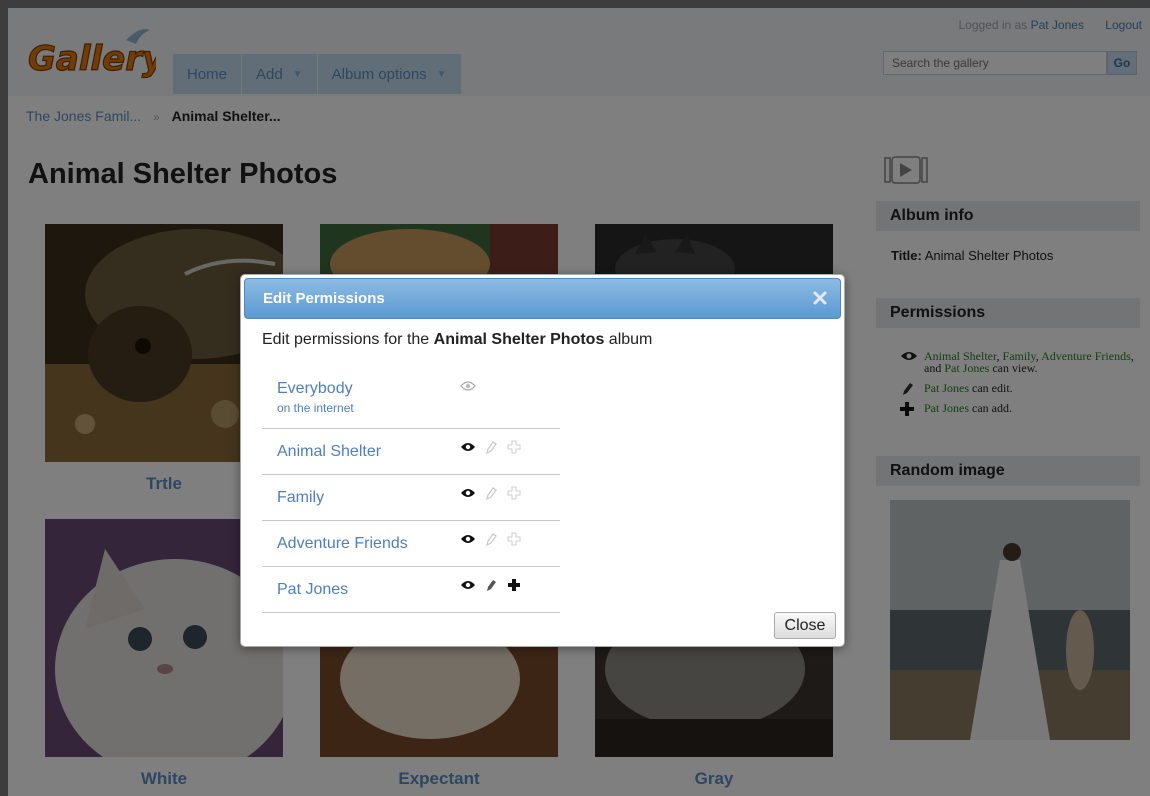 This screenshot has height=796, width=1150. What do you see at coordinates (411, 397) in the screenshot?
I see `permission-row-everybody: Everybody on the internet` at bounding box center [411, 397].